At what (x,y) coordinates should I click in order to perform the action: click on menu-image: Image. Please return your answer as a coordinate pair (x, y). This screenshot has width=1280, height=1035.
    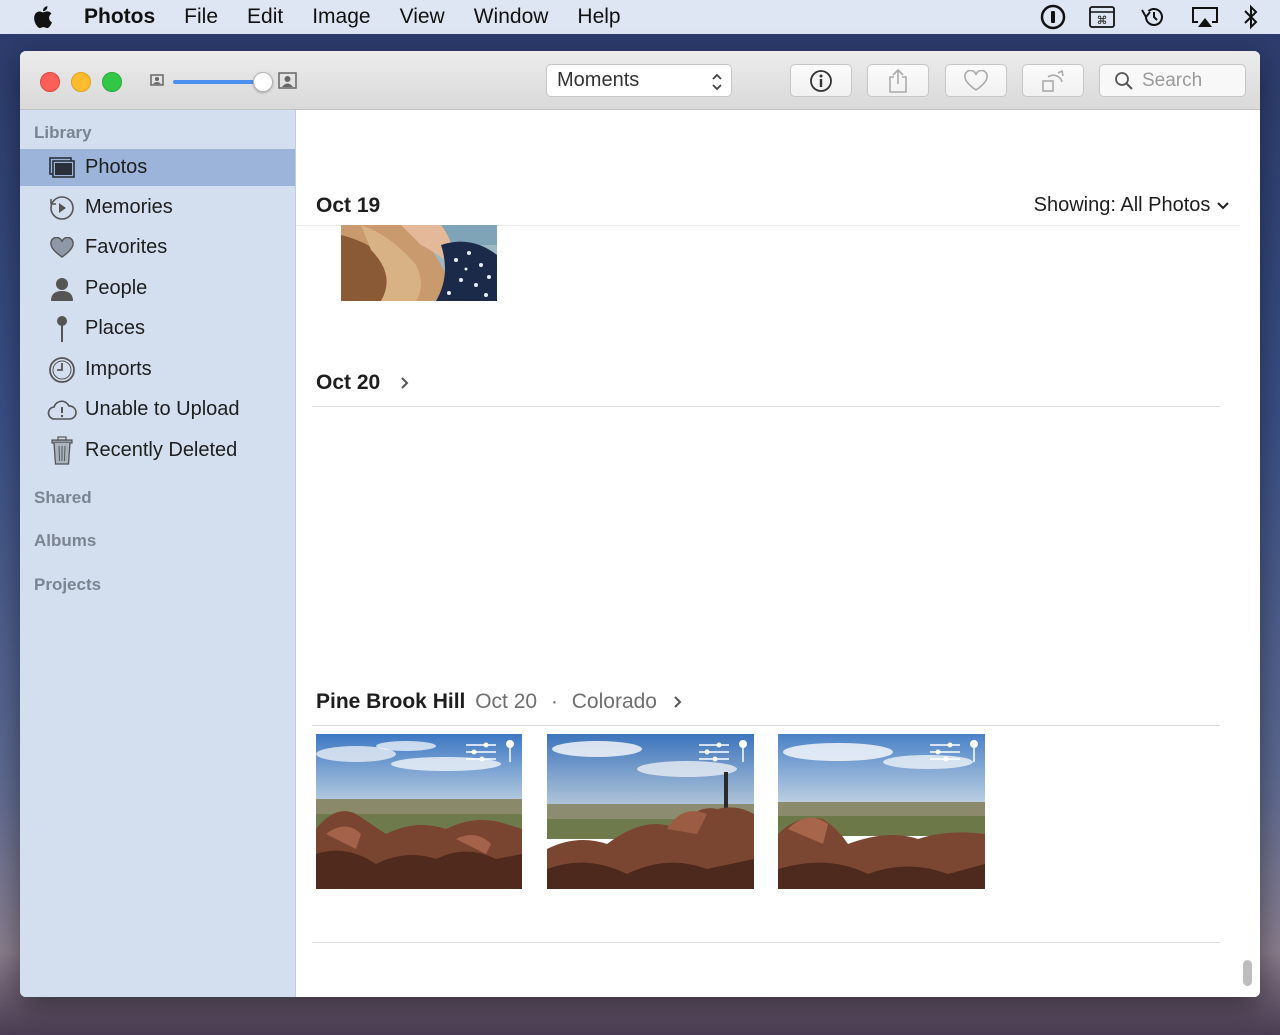
    Looking at the image, I should click on (341, 17).